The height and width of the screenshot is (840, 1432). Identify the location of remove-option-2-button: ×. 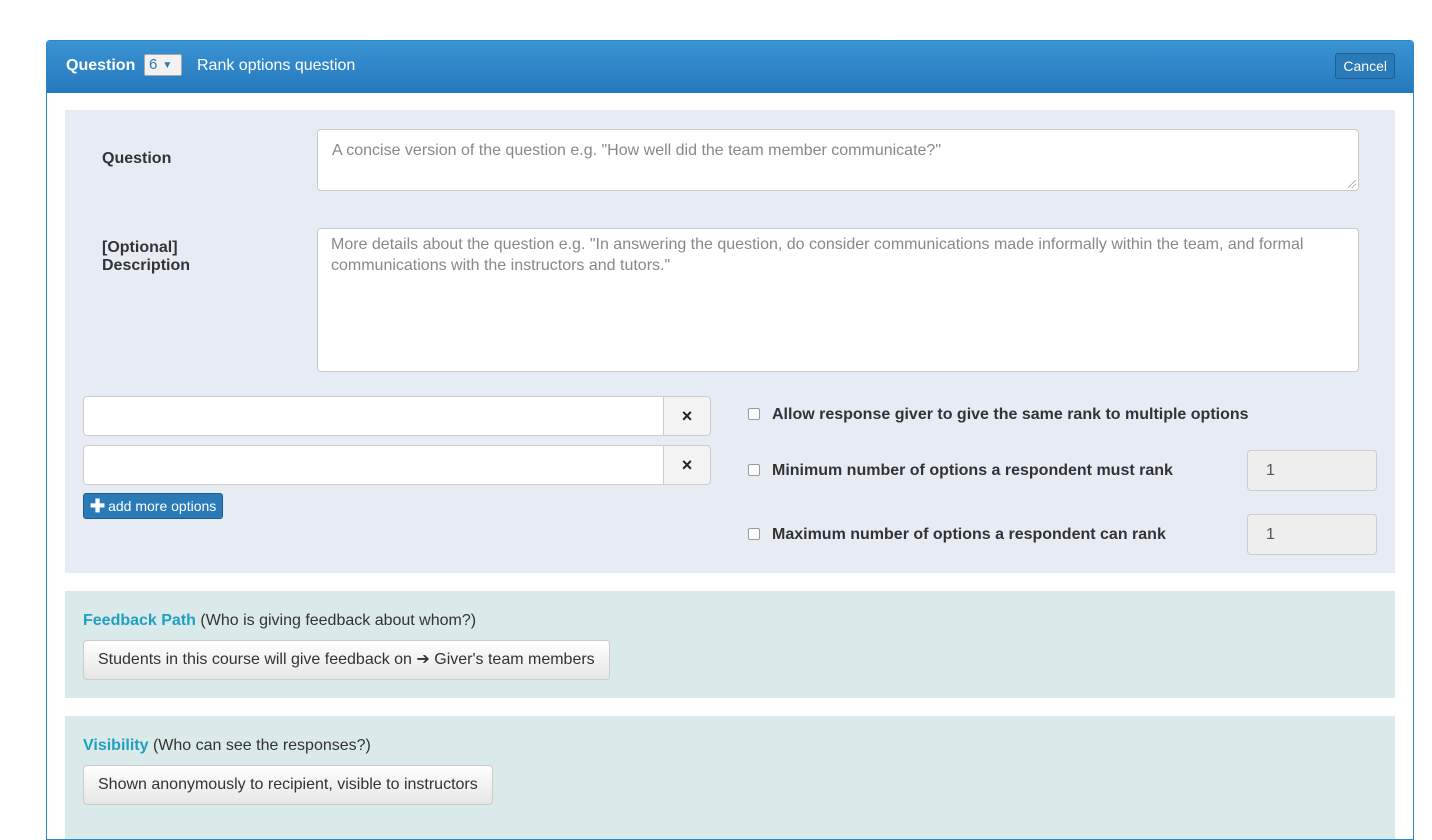
(687, 465).